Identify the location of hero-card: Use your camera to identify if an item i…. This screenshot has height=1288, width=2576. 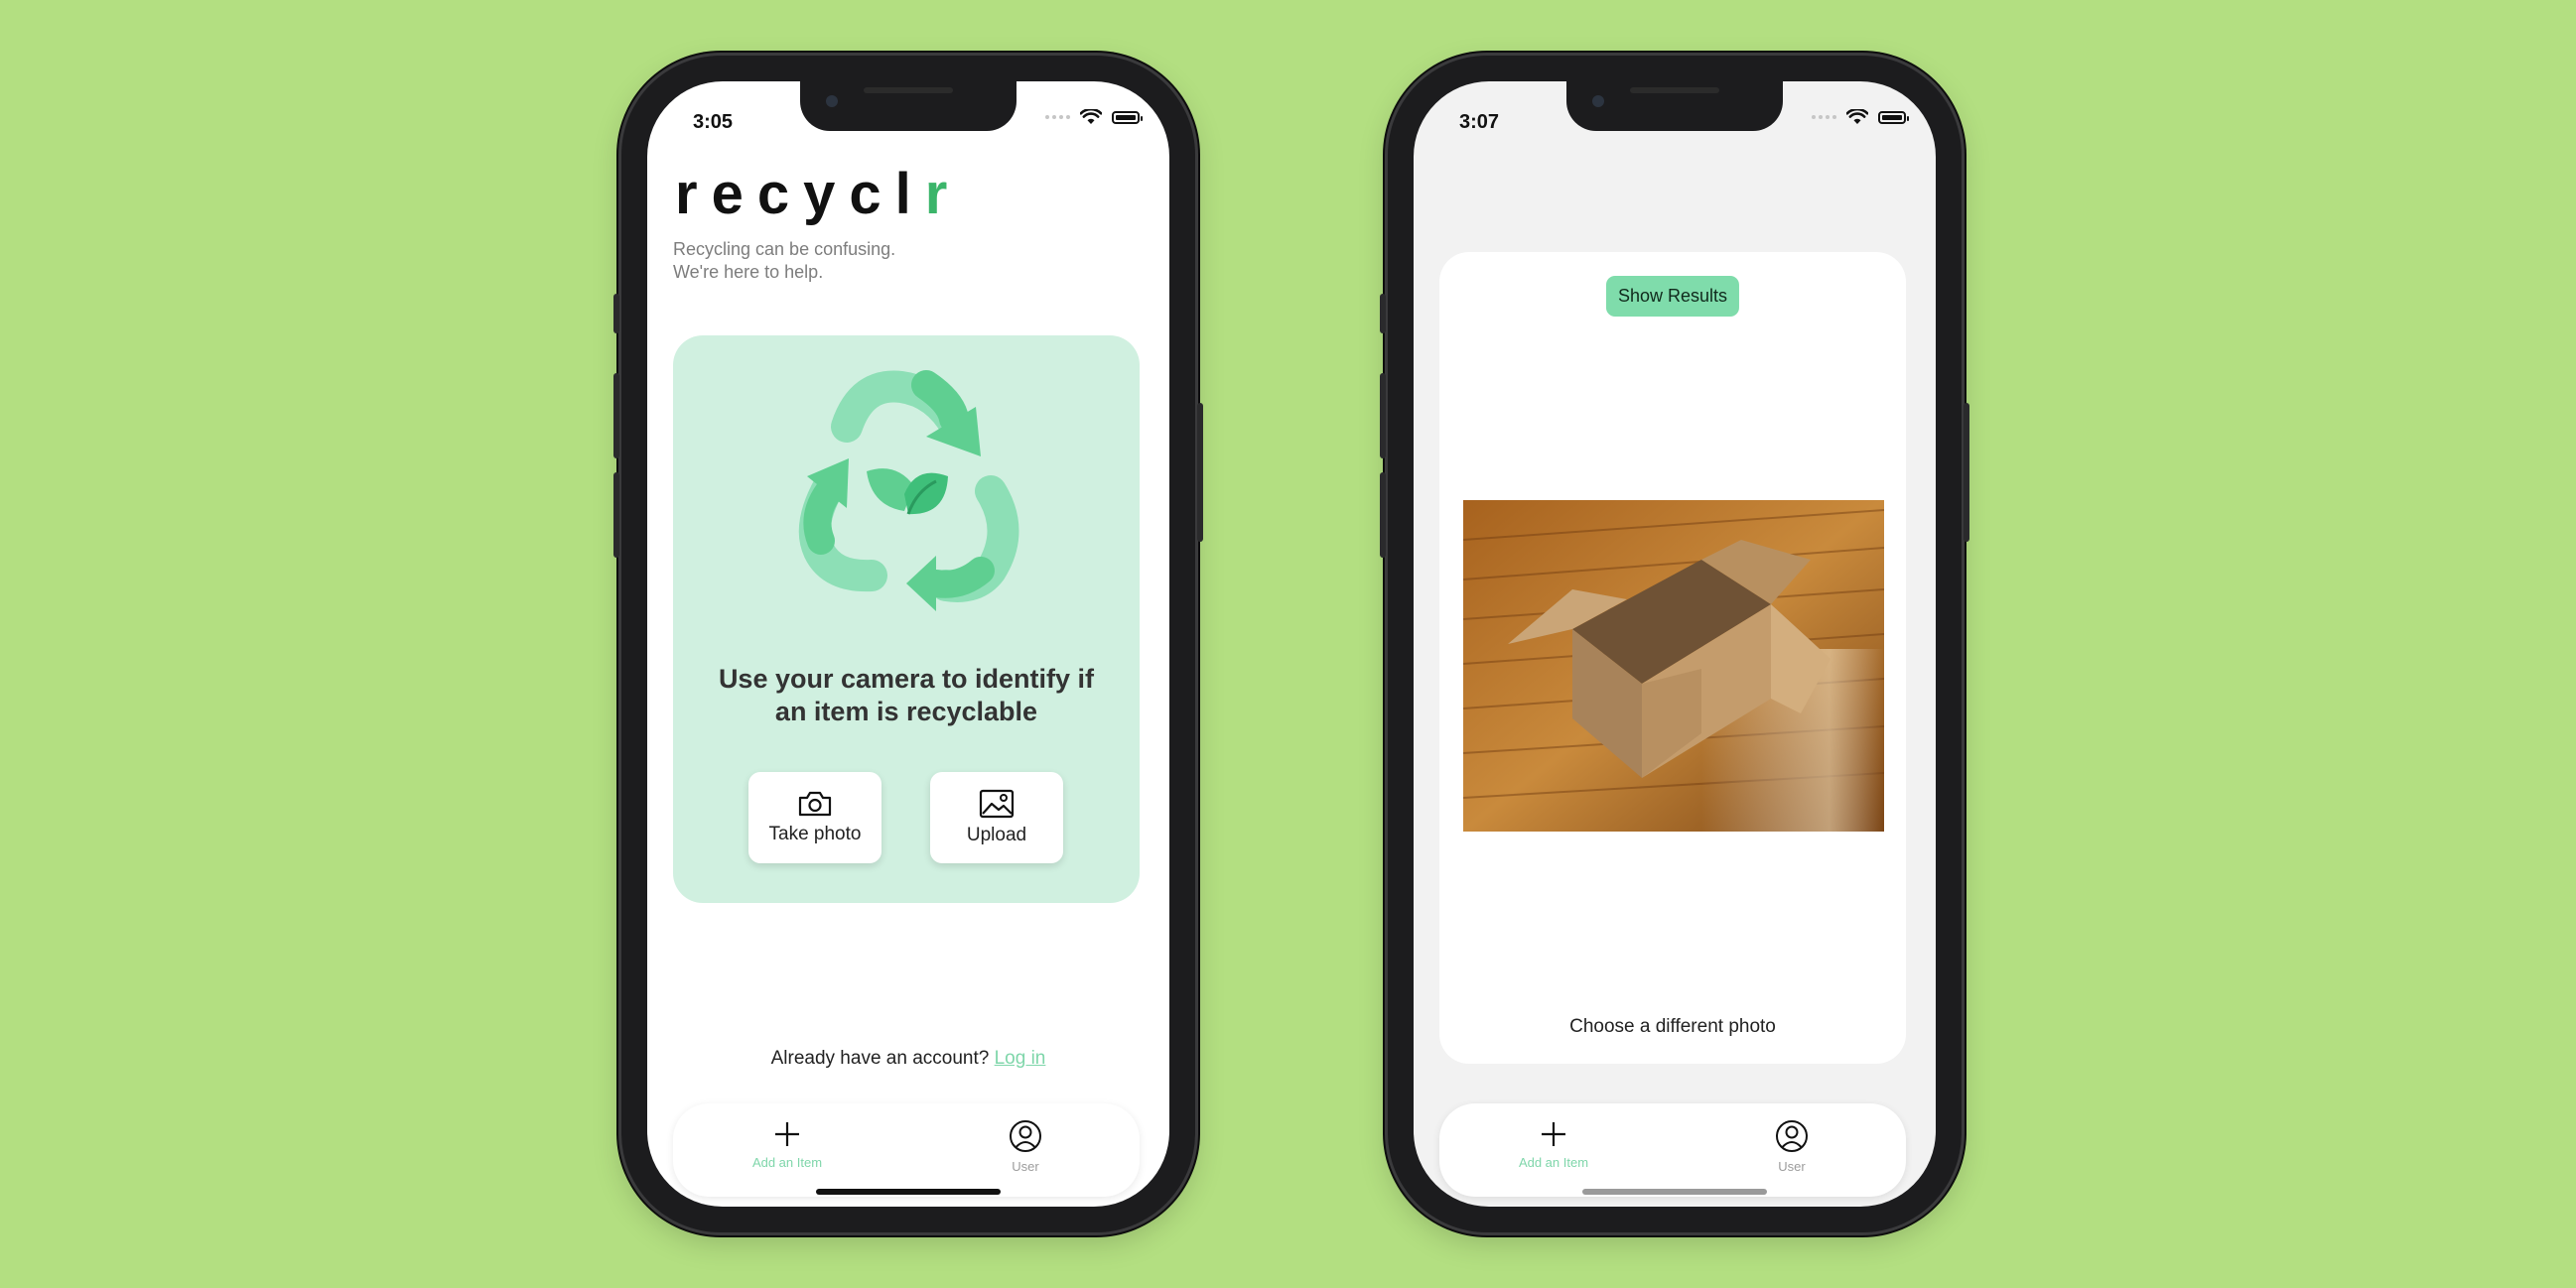
(907, 619).